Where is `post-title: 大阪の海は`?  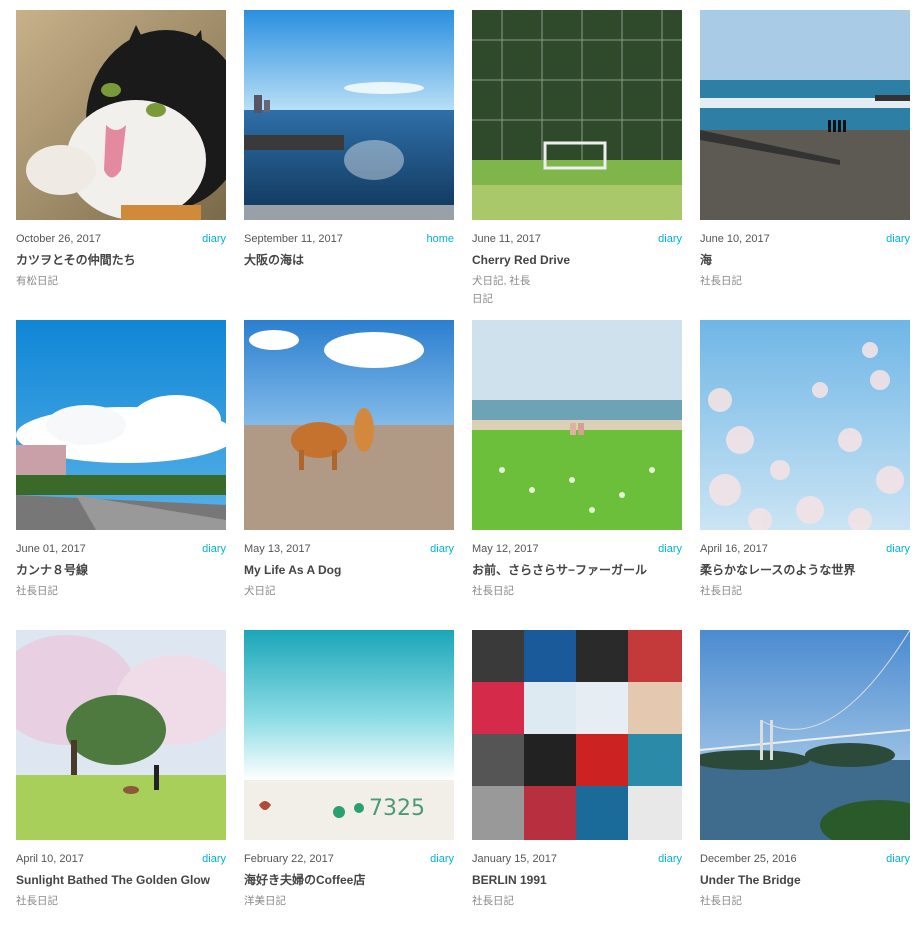 post-title: 大阪の海は is located at coordinates (349, 260).